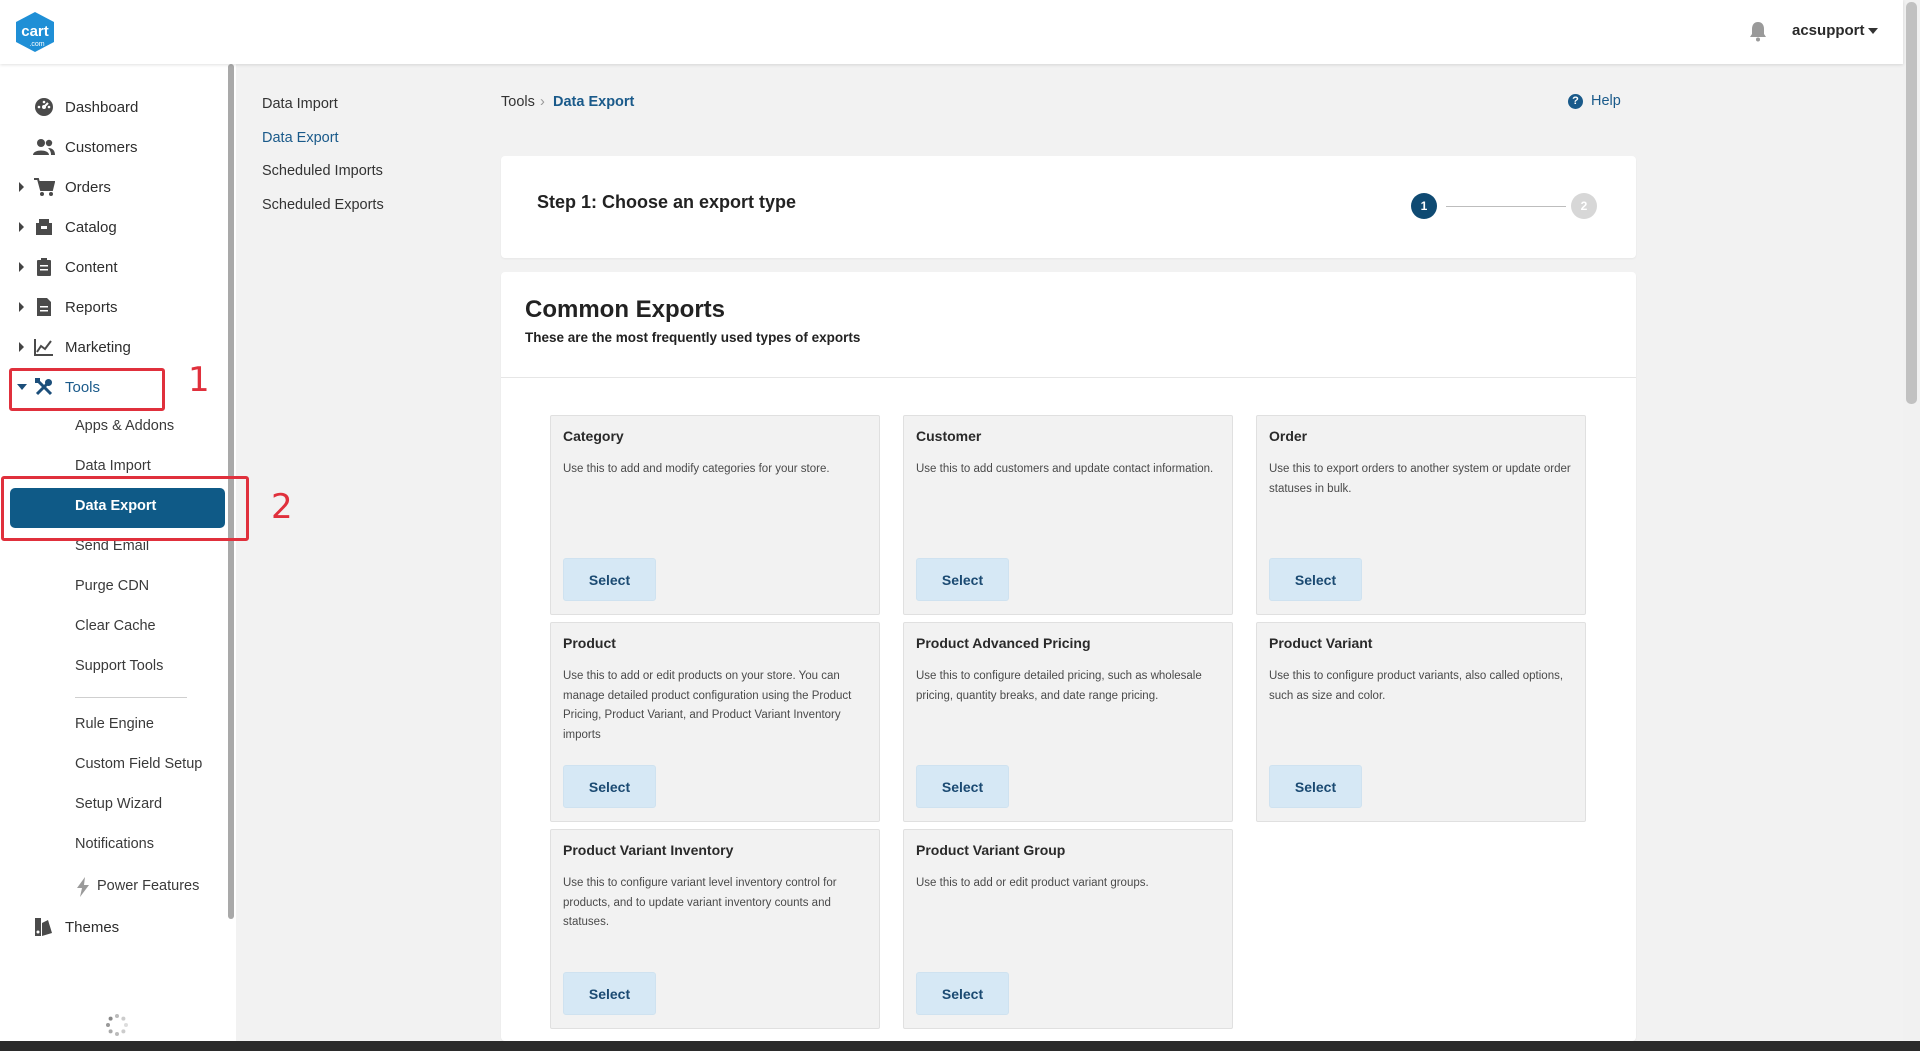 Image resolution: width=1920 pixels, height=1051 pixels. What do you see at coordinates (112, 586) in the screenshot?
I see `sidebar-sub-purge-cdn: Purge CDN` at bounding box center [112, 586].